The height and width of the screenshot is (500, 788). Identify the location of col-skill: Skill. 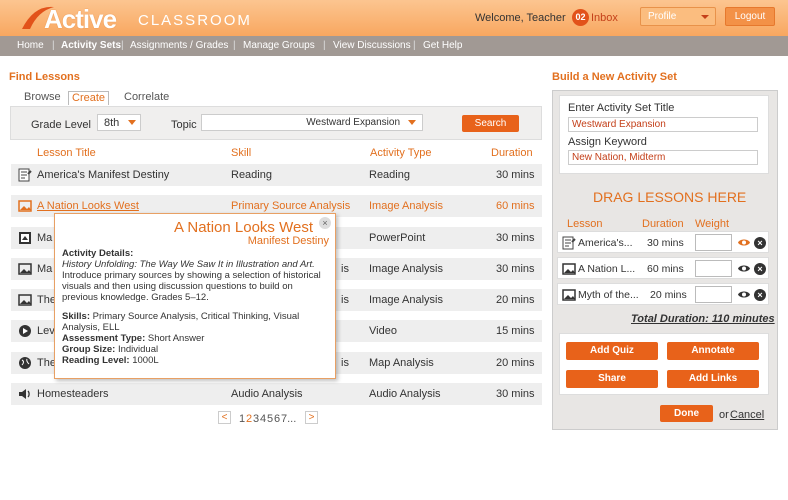
(241, 153).